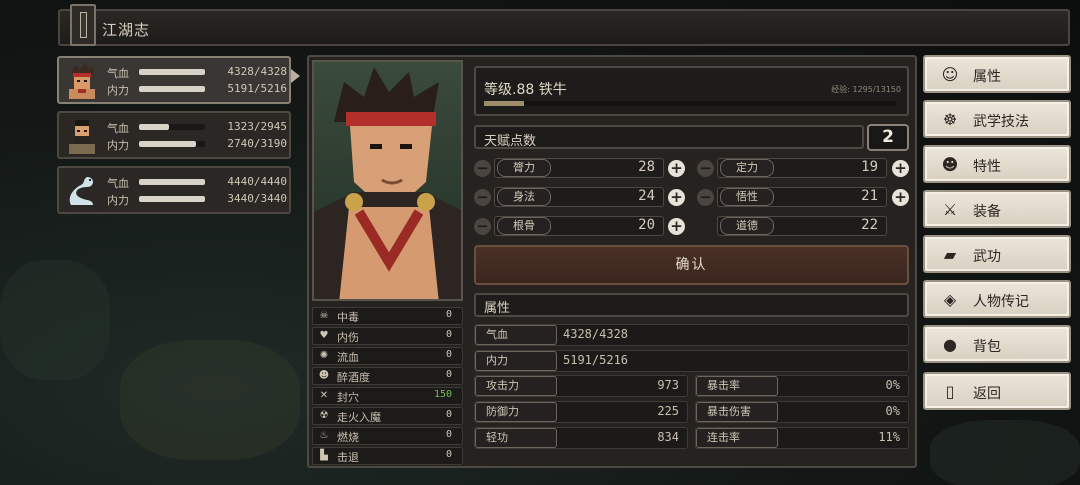  What do you see at coordinates (997, 74) in the screenshot?
I see `menu-attributes-button: ☺ 属性` at bounding box center [997, 74].